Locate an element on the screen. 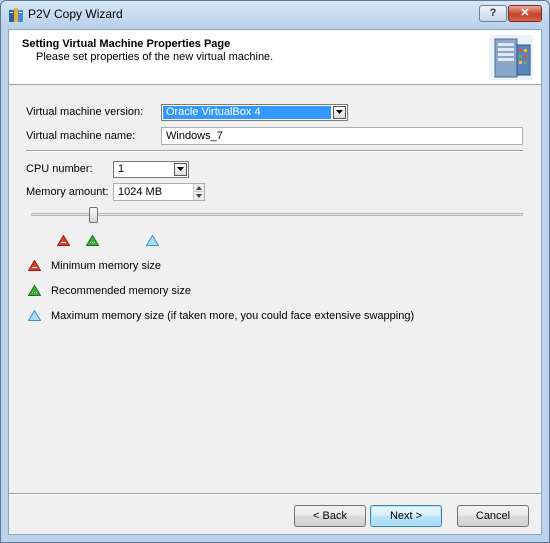 The image size is (550, 543). title-bar: P2V Copy Wizard ? ✕ is located at coordinates (275, 14).